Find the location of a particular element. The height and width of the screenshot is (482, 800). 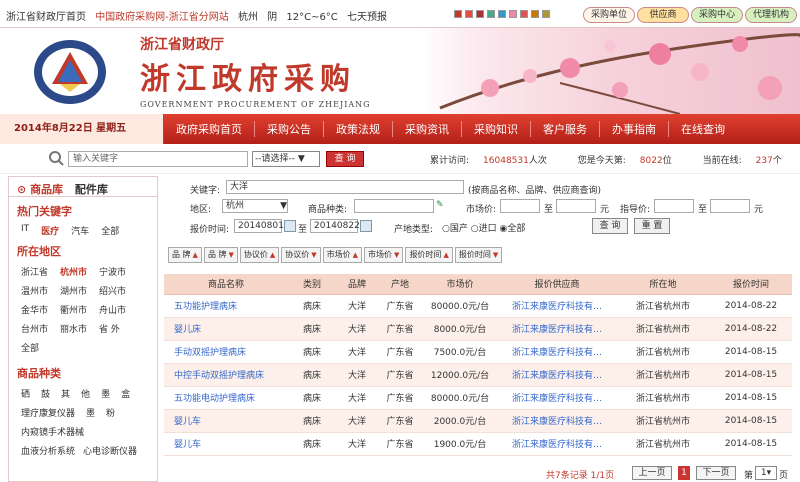

category-item: 血液分析系统 is located at coordinates (48, 452).